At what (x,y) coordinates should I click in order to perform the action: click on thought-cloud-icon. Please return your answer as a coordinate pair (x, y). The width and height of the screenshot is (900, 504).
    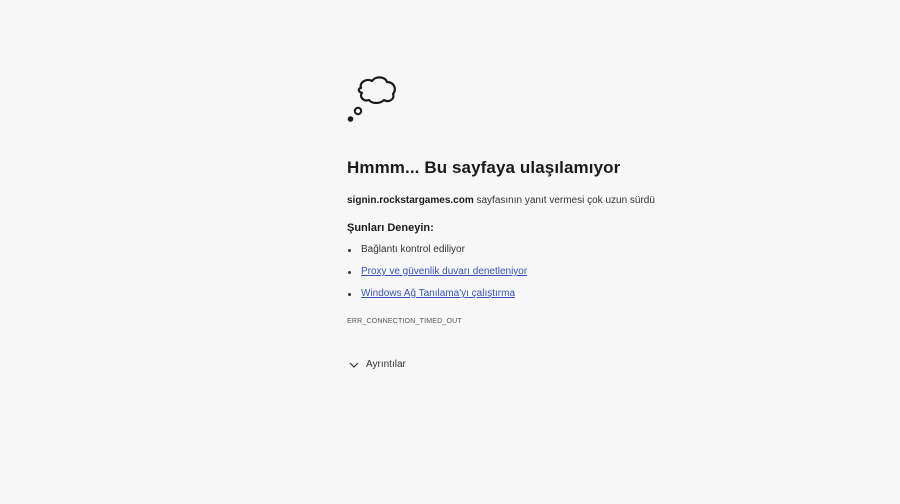
    Looking at the image, I should click on (371, 99).